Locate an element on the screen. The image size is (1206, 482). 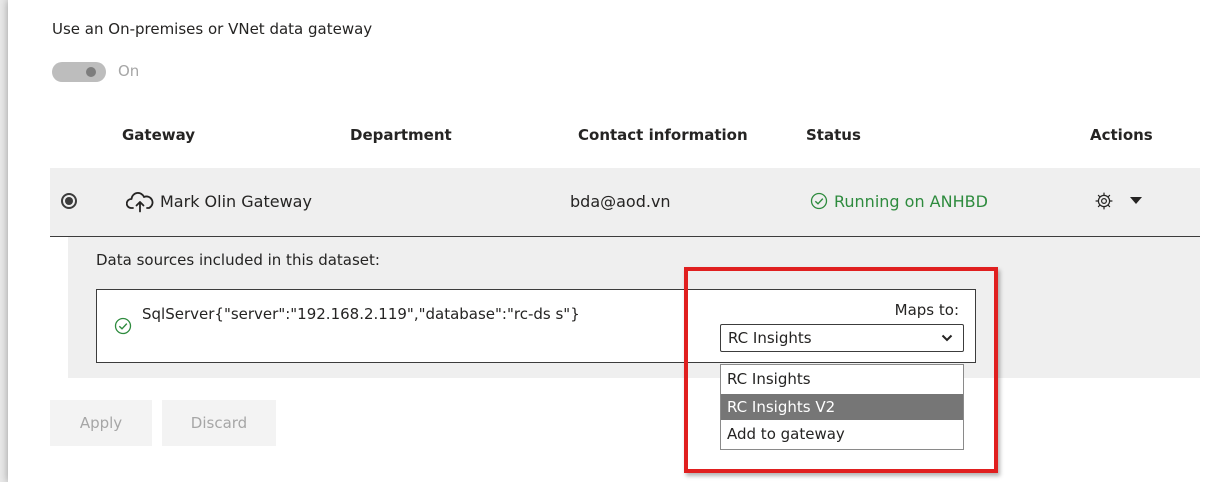
toggle-knob is located at coordinates (91, 72).